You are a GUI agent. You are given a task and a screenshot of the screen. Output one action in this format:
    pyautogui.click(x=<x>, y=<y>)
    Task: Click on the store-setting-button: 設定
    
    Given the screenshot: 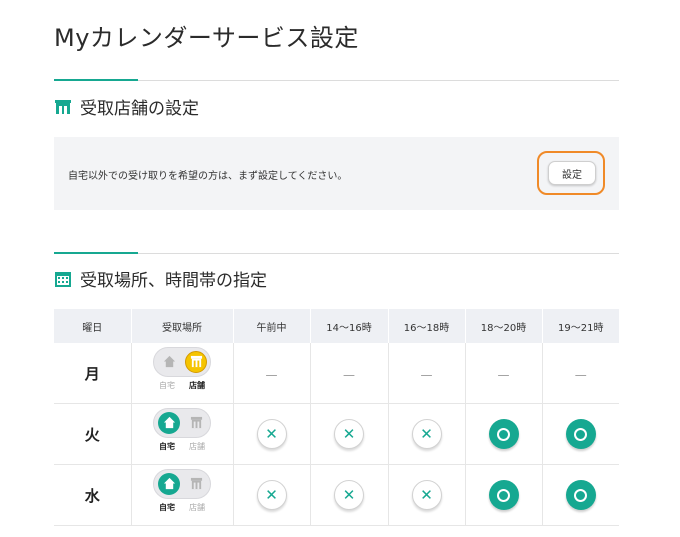 What is the action you would take?
    pyautogui.click(x=572, y=173)
    